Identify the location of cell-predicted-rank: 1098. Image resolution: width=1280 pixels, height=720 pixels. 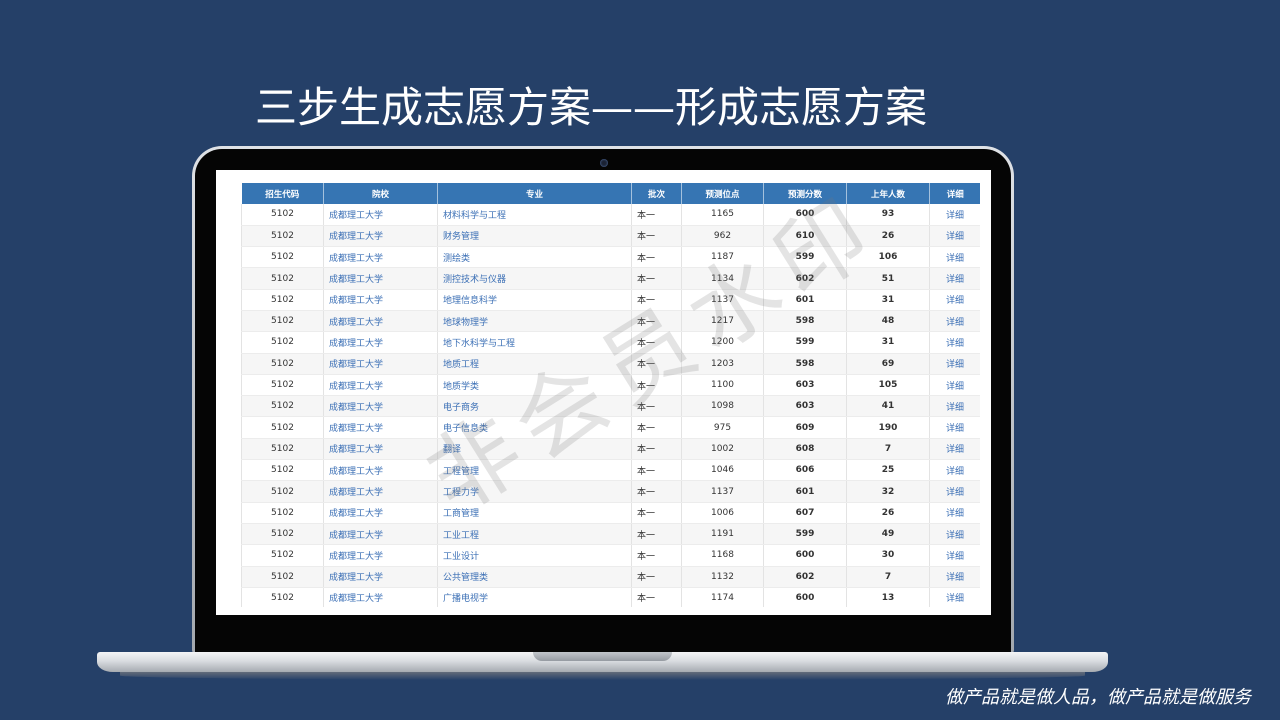
(722, 406).